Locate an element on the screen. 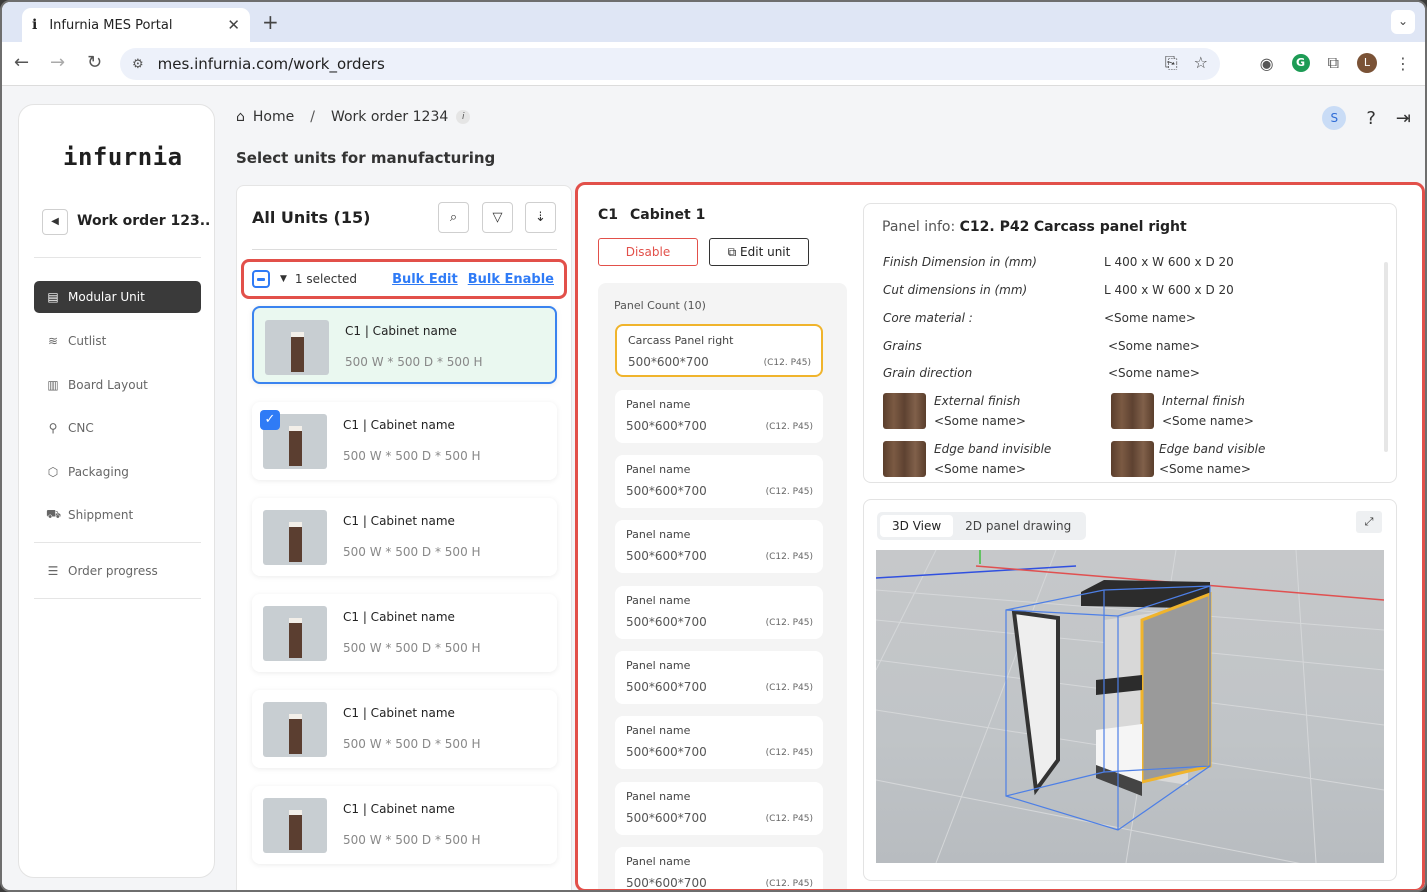 The image size is (1427, 892). breadcrumb-home: Home is located at coordinates (273, 117).